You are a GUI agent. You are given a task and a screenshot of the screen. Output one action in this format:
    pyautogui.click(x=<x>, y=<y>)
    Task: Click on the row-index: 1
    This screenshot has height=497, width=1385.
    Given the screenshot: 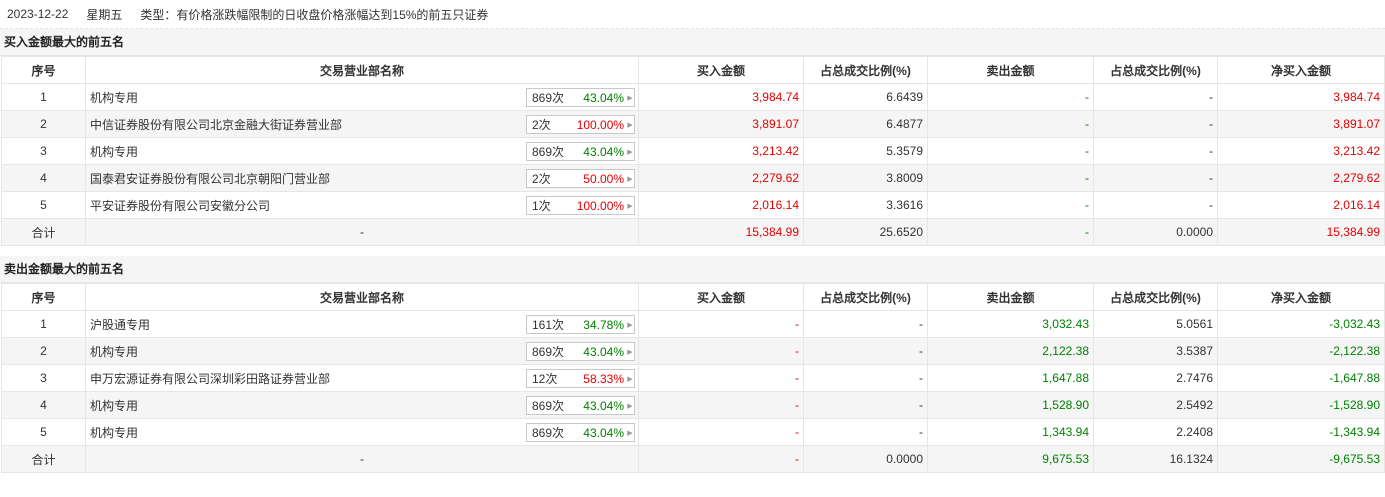 What is the action you would take?
    pyautogui.click(x=43, y=97)
    